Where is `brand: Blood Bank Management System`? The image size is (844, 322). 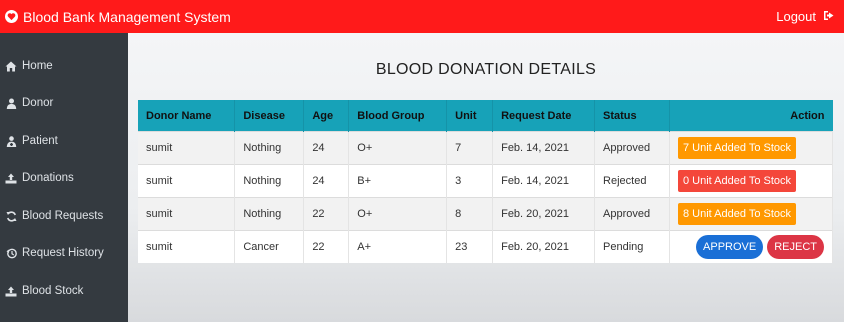 brand: Blood Bank Management System is located at coordinates (118, 17).